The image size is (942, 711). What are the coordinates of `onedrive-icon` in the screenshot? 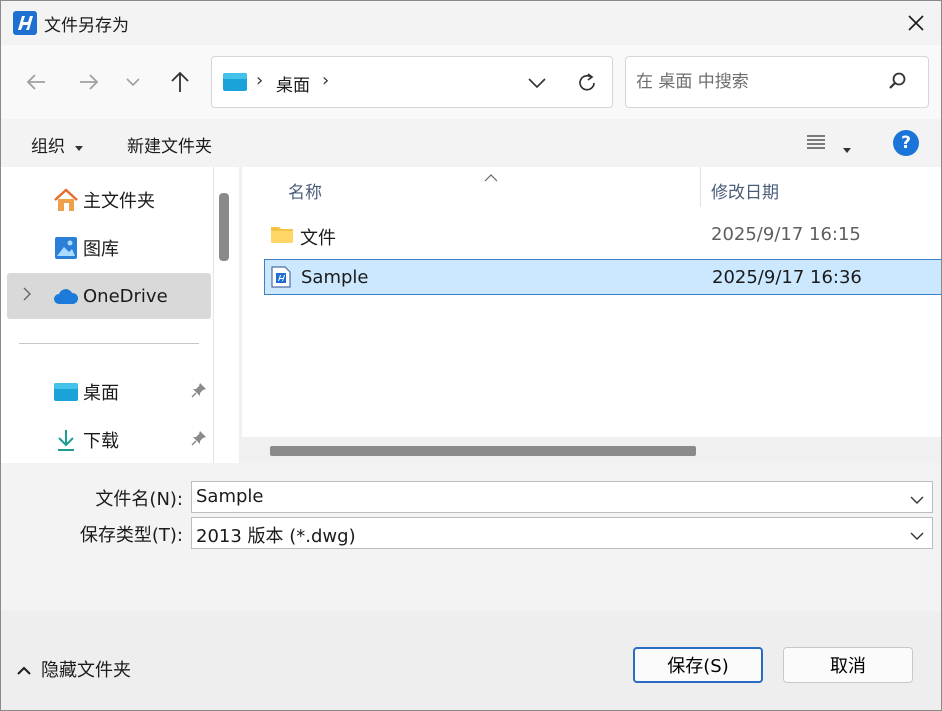 It's located at (66, 296).